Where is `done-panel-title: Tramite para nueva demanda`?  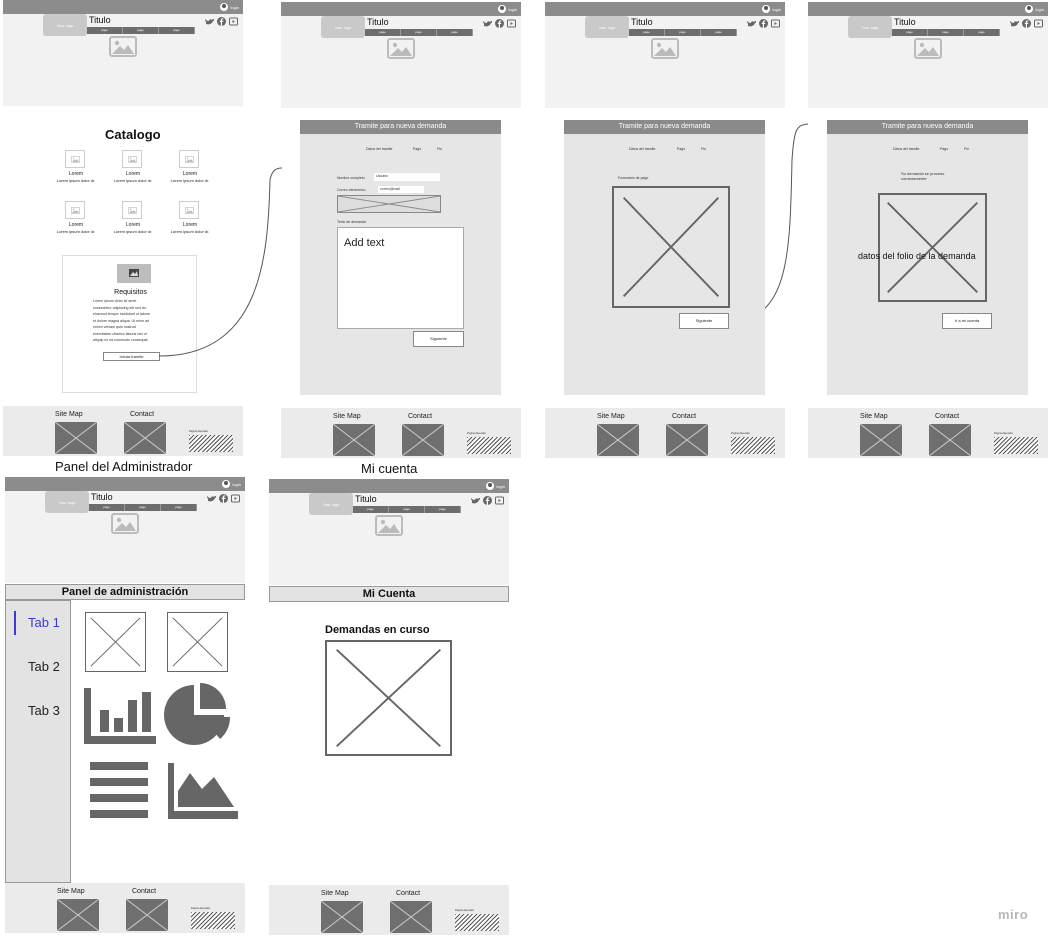 done-panel-title: Tramite para nueva demanda is located at coordinates (927, 127).